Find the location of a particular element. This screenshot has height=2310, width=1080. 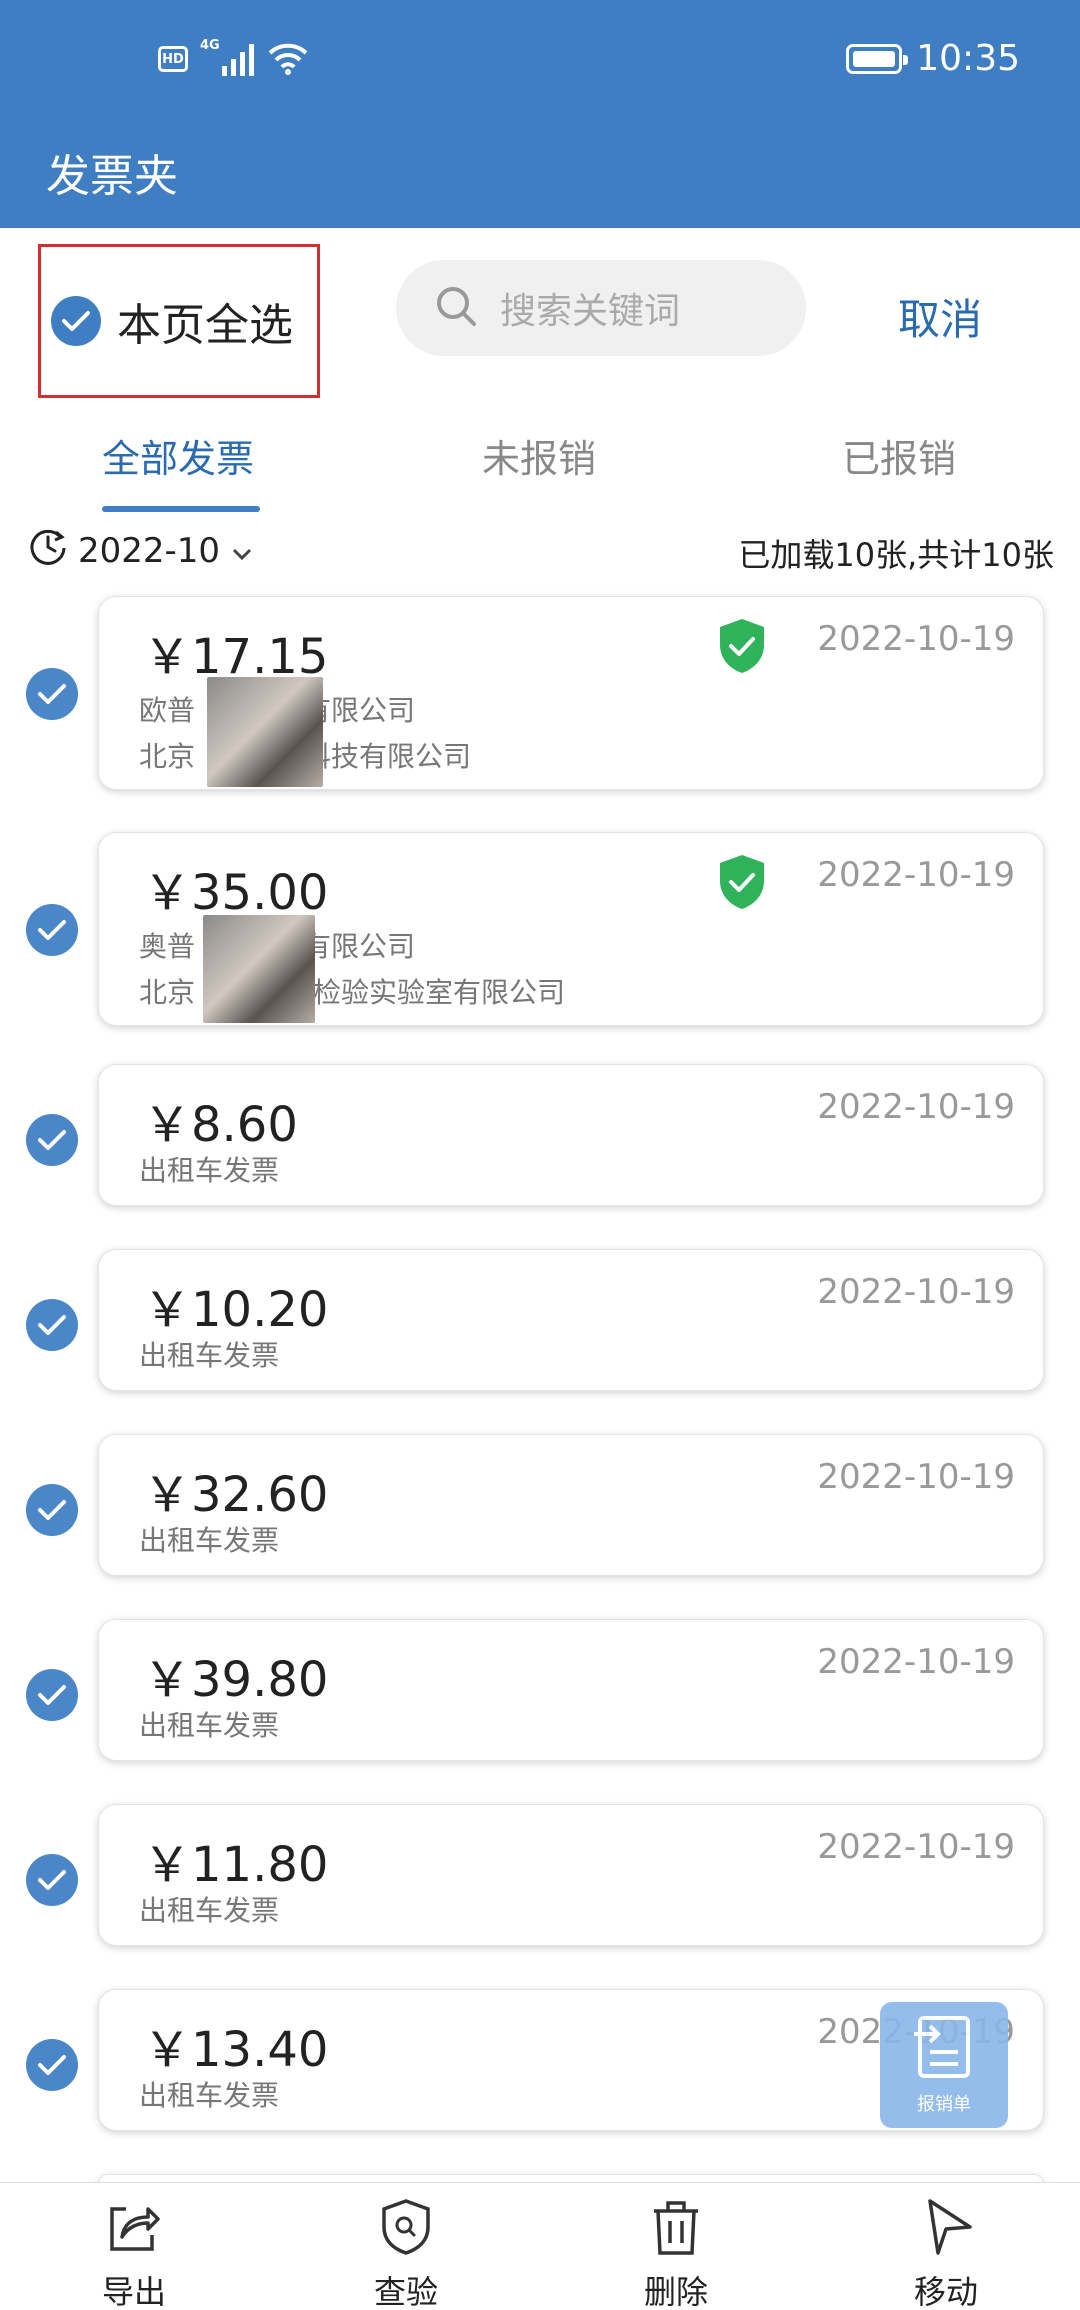

search-input: 搜索关键词 is located at coordinates (601, 308).